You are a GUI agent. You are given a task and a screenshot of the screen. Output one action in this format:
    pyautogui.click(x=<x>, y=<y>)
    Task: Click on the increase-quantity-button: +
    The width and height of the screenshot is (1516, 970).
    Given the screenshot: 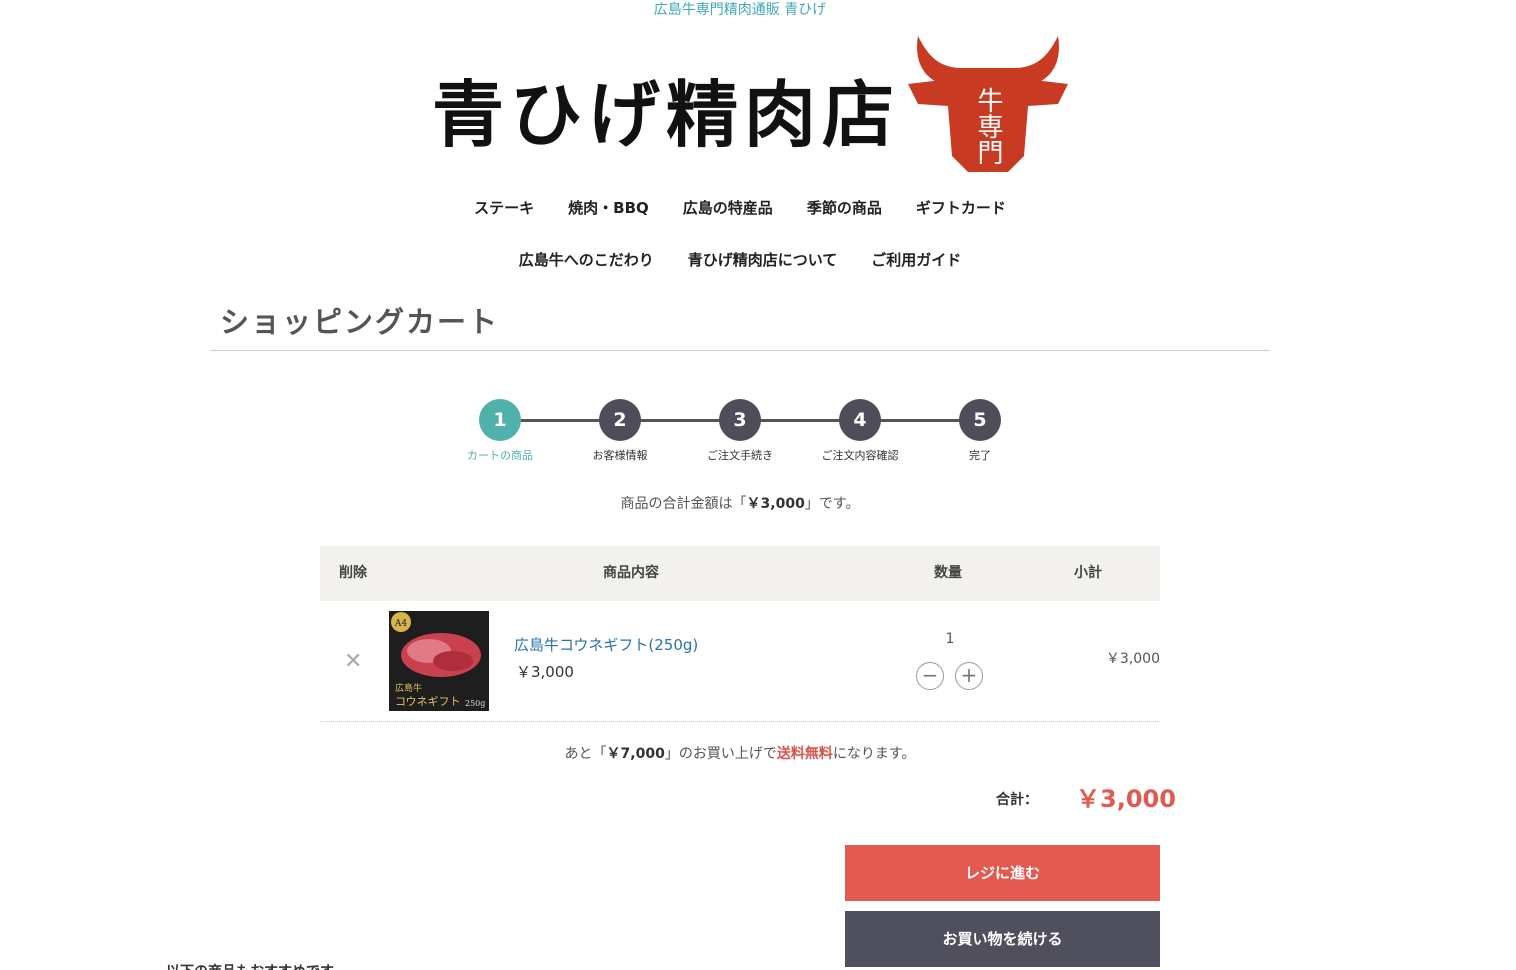 What is the action you would take?
    pyautogui.click(x=969, y=676)
    